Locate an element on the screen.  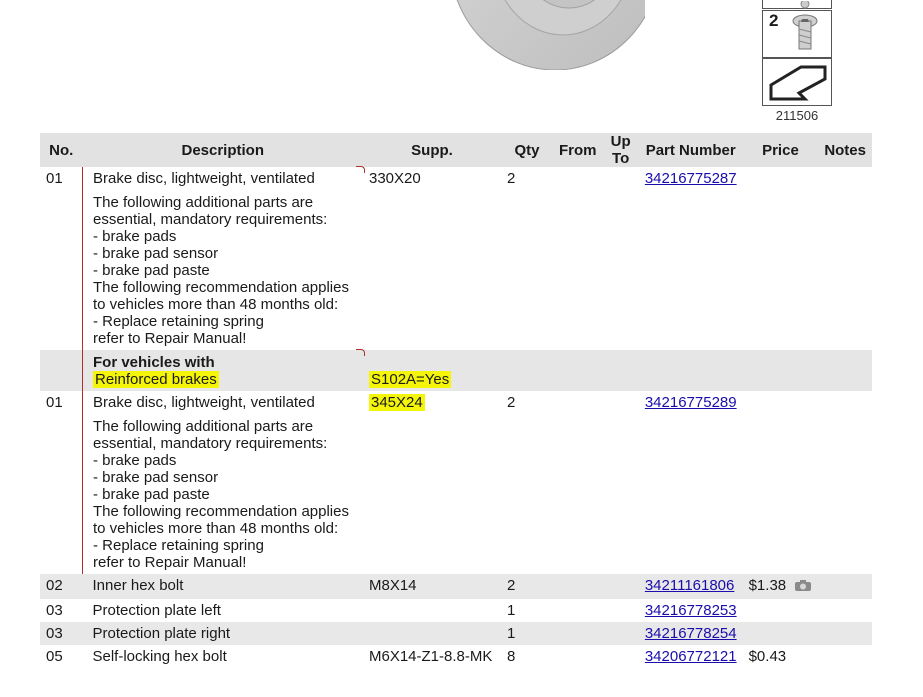
condition-code: S102A=Yes is located at coordinates (410, 379).